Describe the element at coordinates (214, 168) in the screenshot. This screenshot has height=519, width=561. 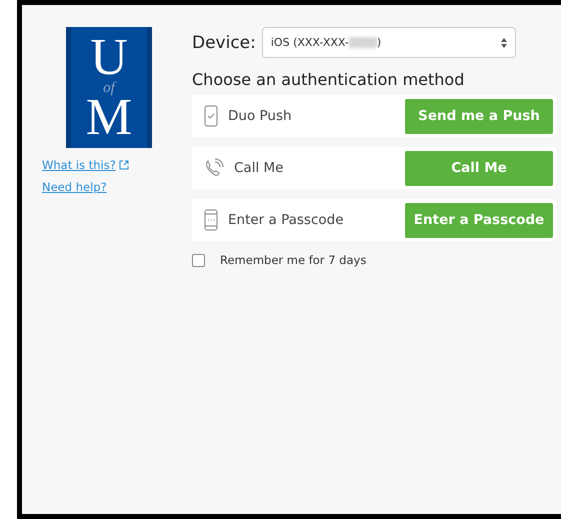
I see `phone-call-icon` at that location.